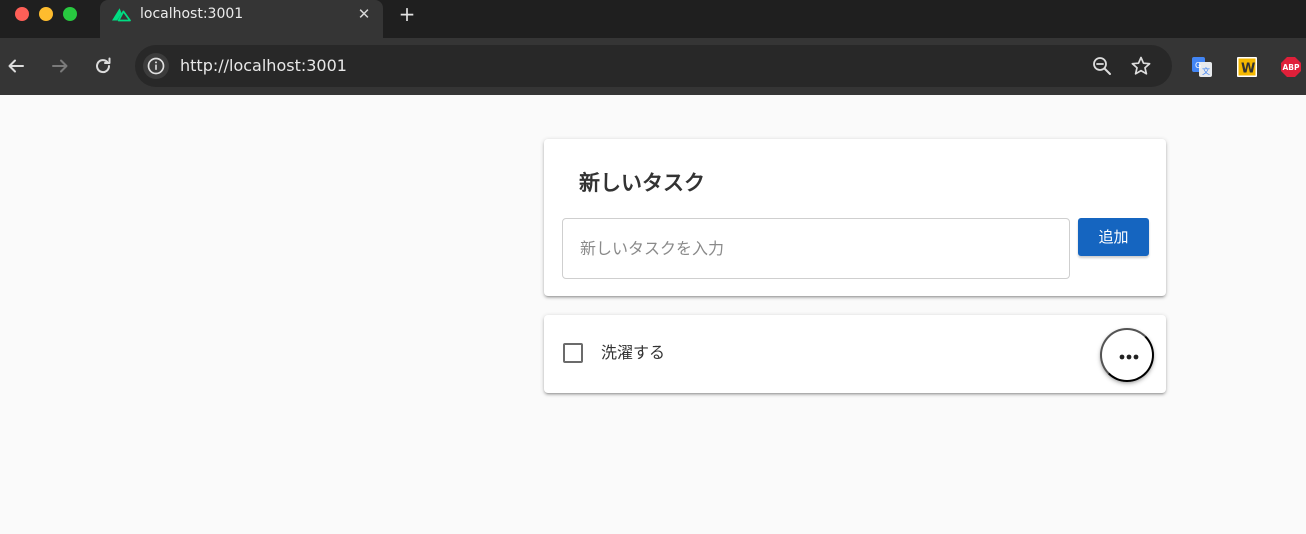 Image resolution: width=1306 pixels, height=534 pixels. I want to click on more-horizontal-icon, so click(1129, 357).